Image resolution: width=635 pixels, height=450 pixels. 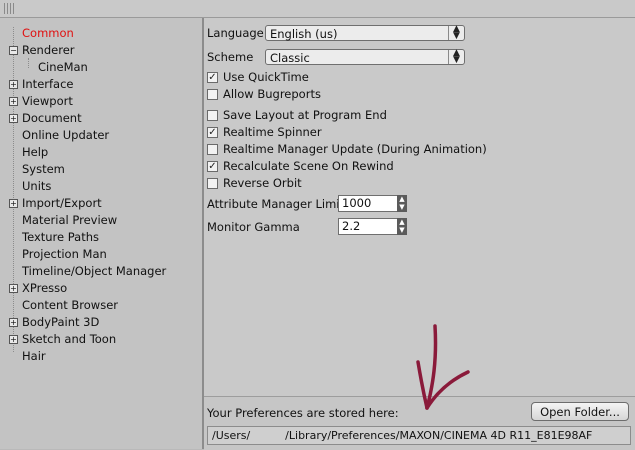 What do you see at coordinates (230, 57) in the screenshot?
I see `scheme-label: Scheme` at bounding box center [230, 57].